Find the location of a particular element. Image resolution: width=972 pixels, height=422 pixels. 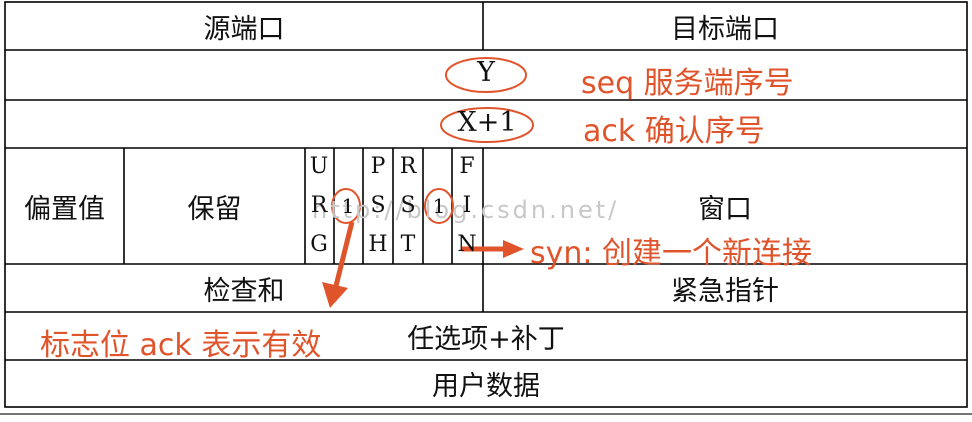

flag-rst-letter: R is located at coordinates (408, 166).